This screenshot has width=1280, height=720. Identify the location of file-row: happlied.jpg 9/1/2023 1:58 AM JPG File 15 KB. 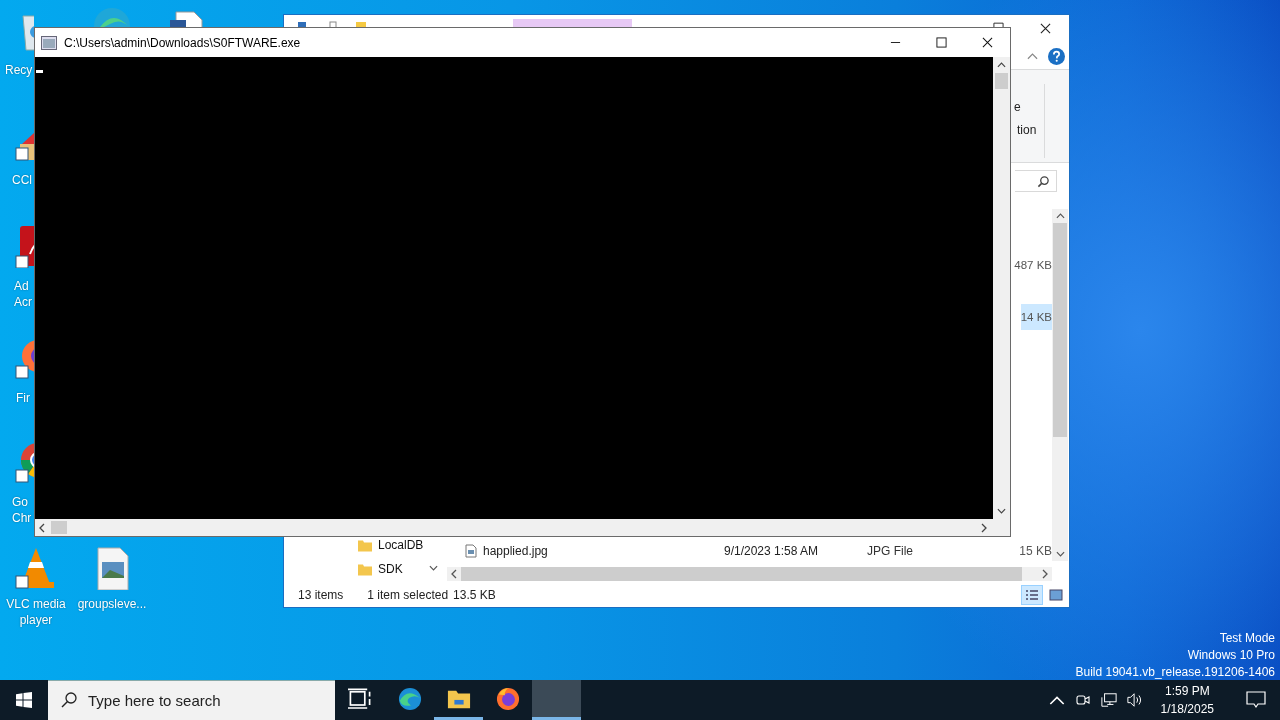
(749, 551).